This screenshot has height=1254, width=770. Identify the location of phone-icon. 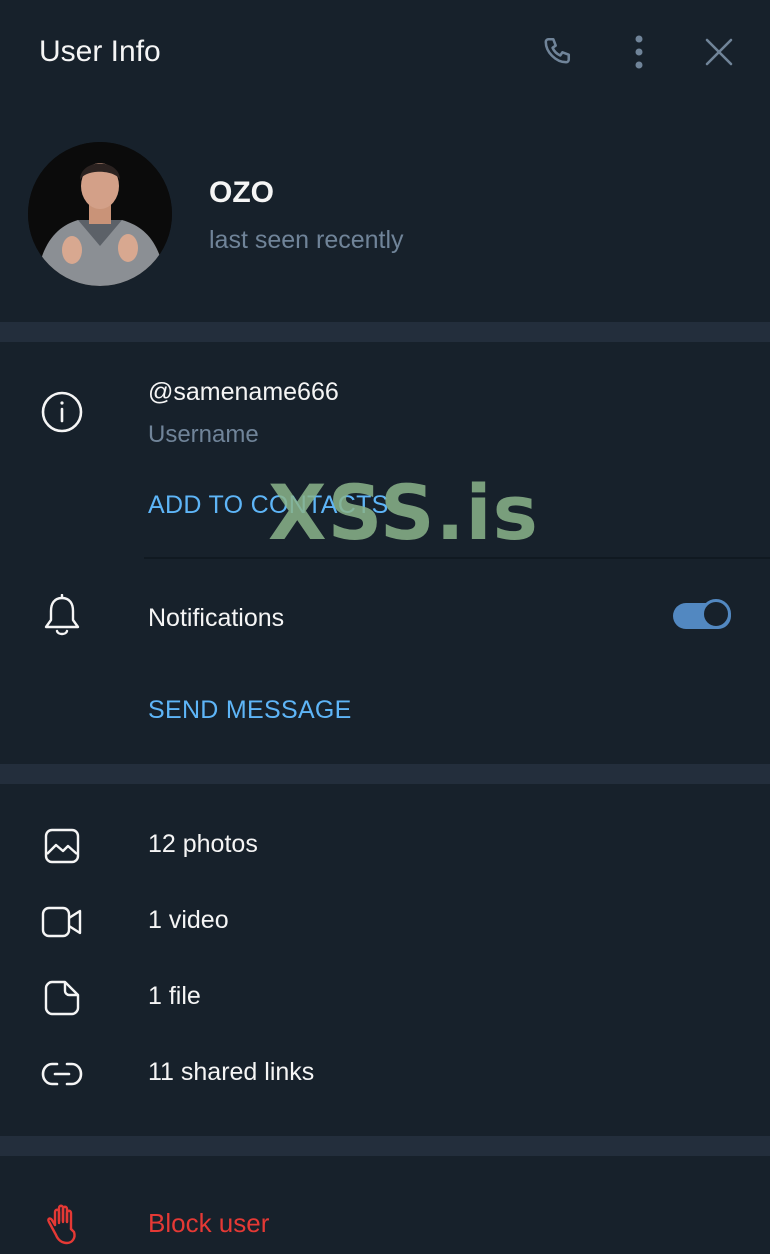
(557, 50).